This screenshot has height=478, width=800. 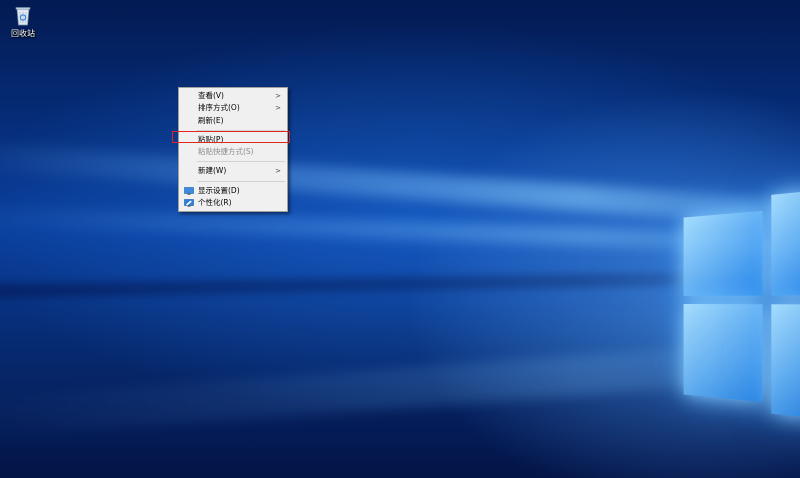 I want to click on menu-item-refresh: 刷新(E), so click(x=233, y=121).